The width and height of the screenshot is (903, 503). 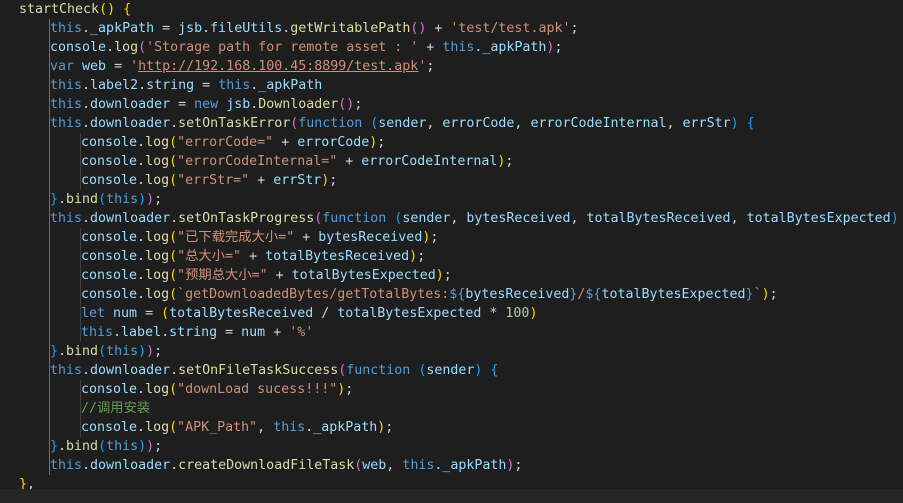 What do you see at coordinates (217, 427) in the screenshot?
I see `code-token: "APK_Path"` at bounding box center [217, 427].